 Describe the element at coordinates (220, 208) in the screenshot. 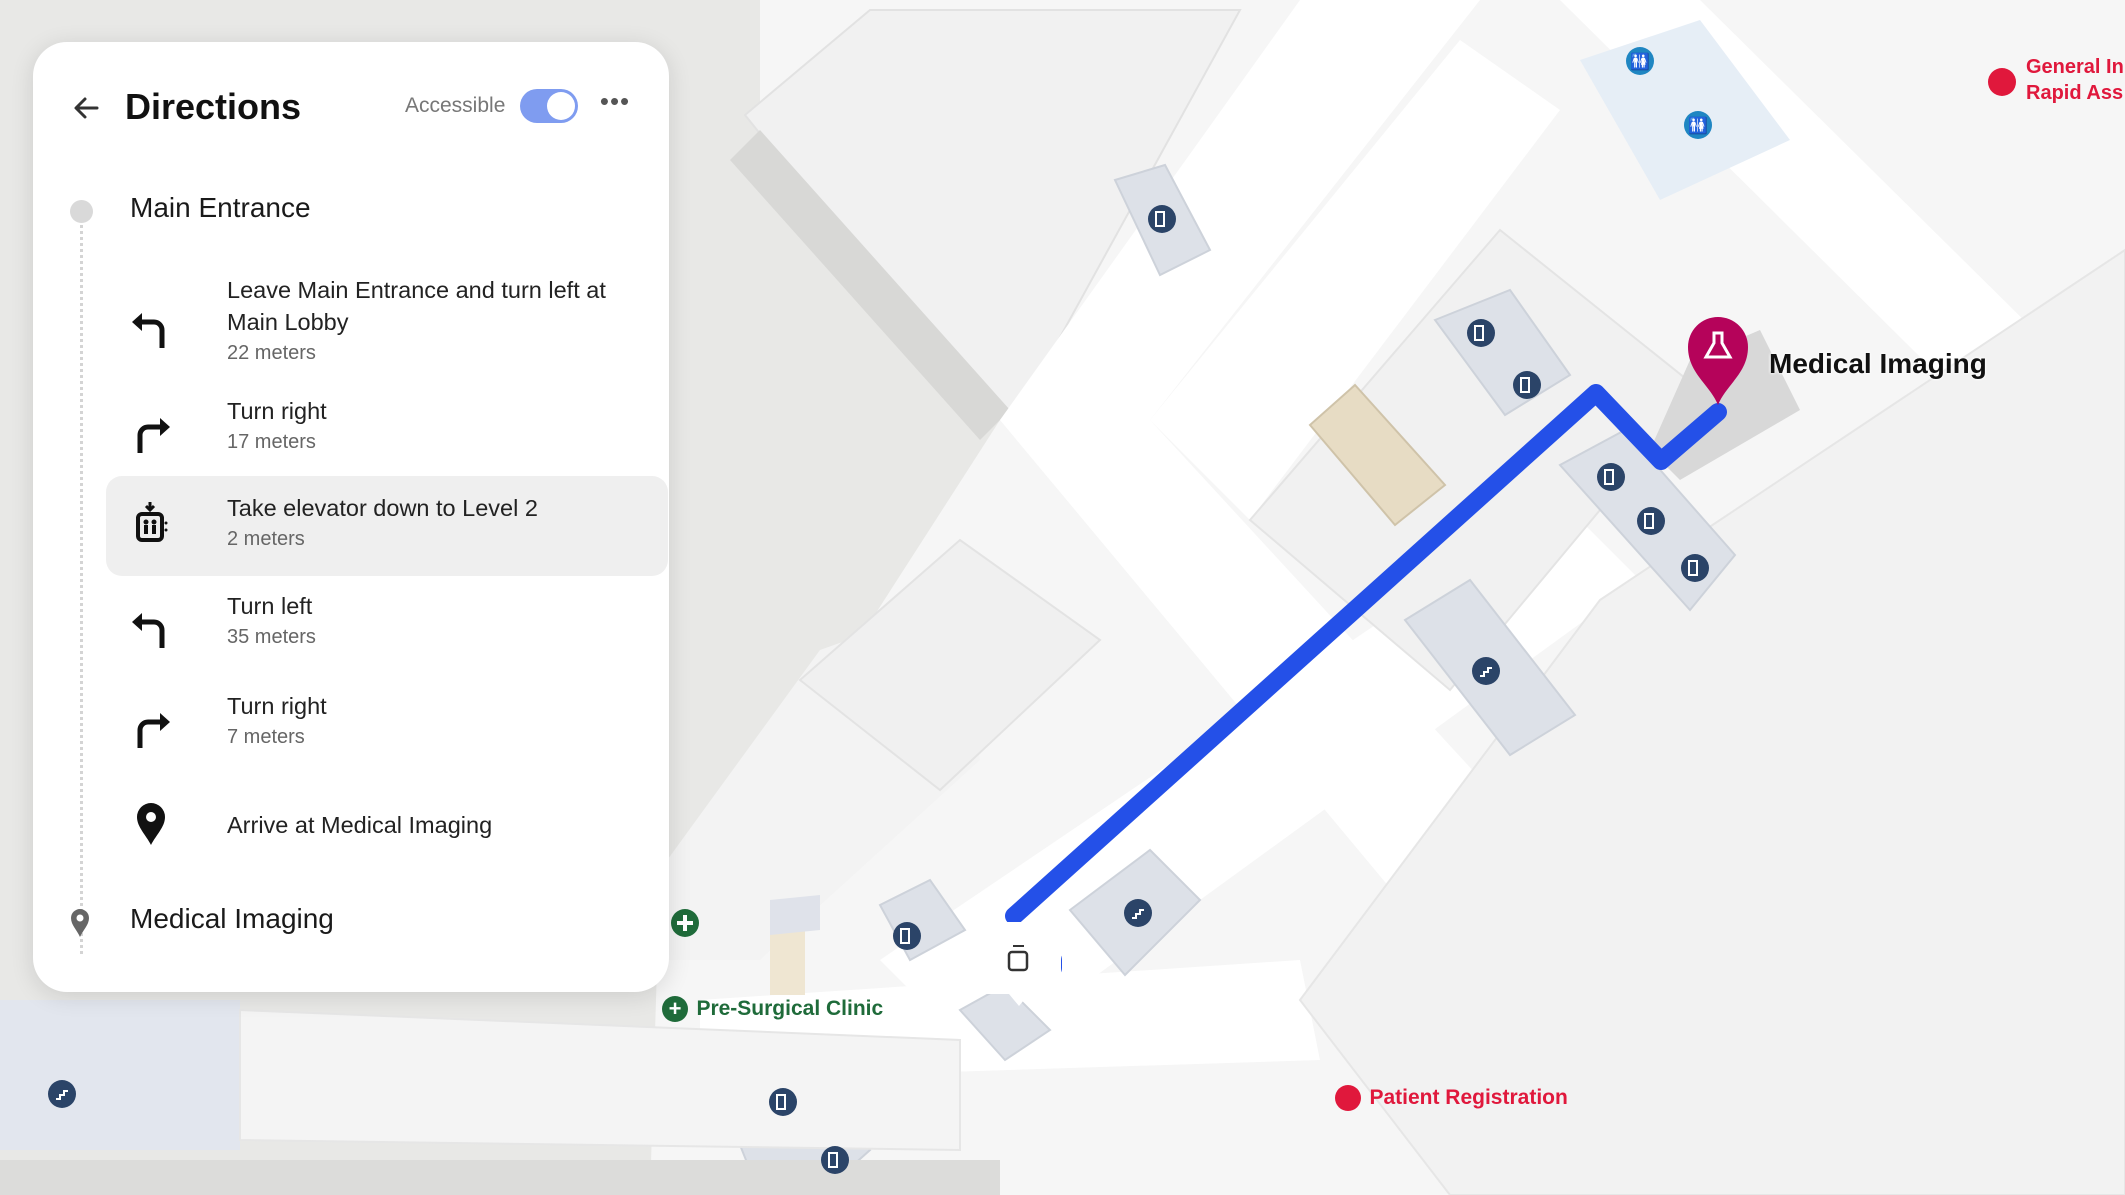

I see `origin-label: Main Entrance` at that location.